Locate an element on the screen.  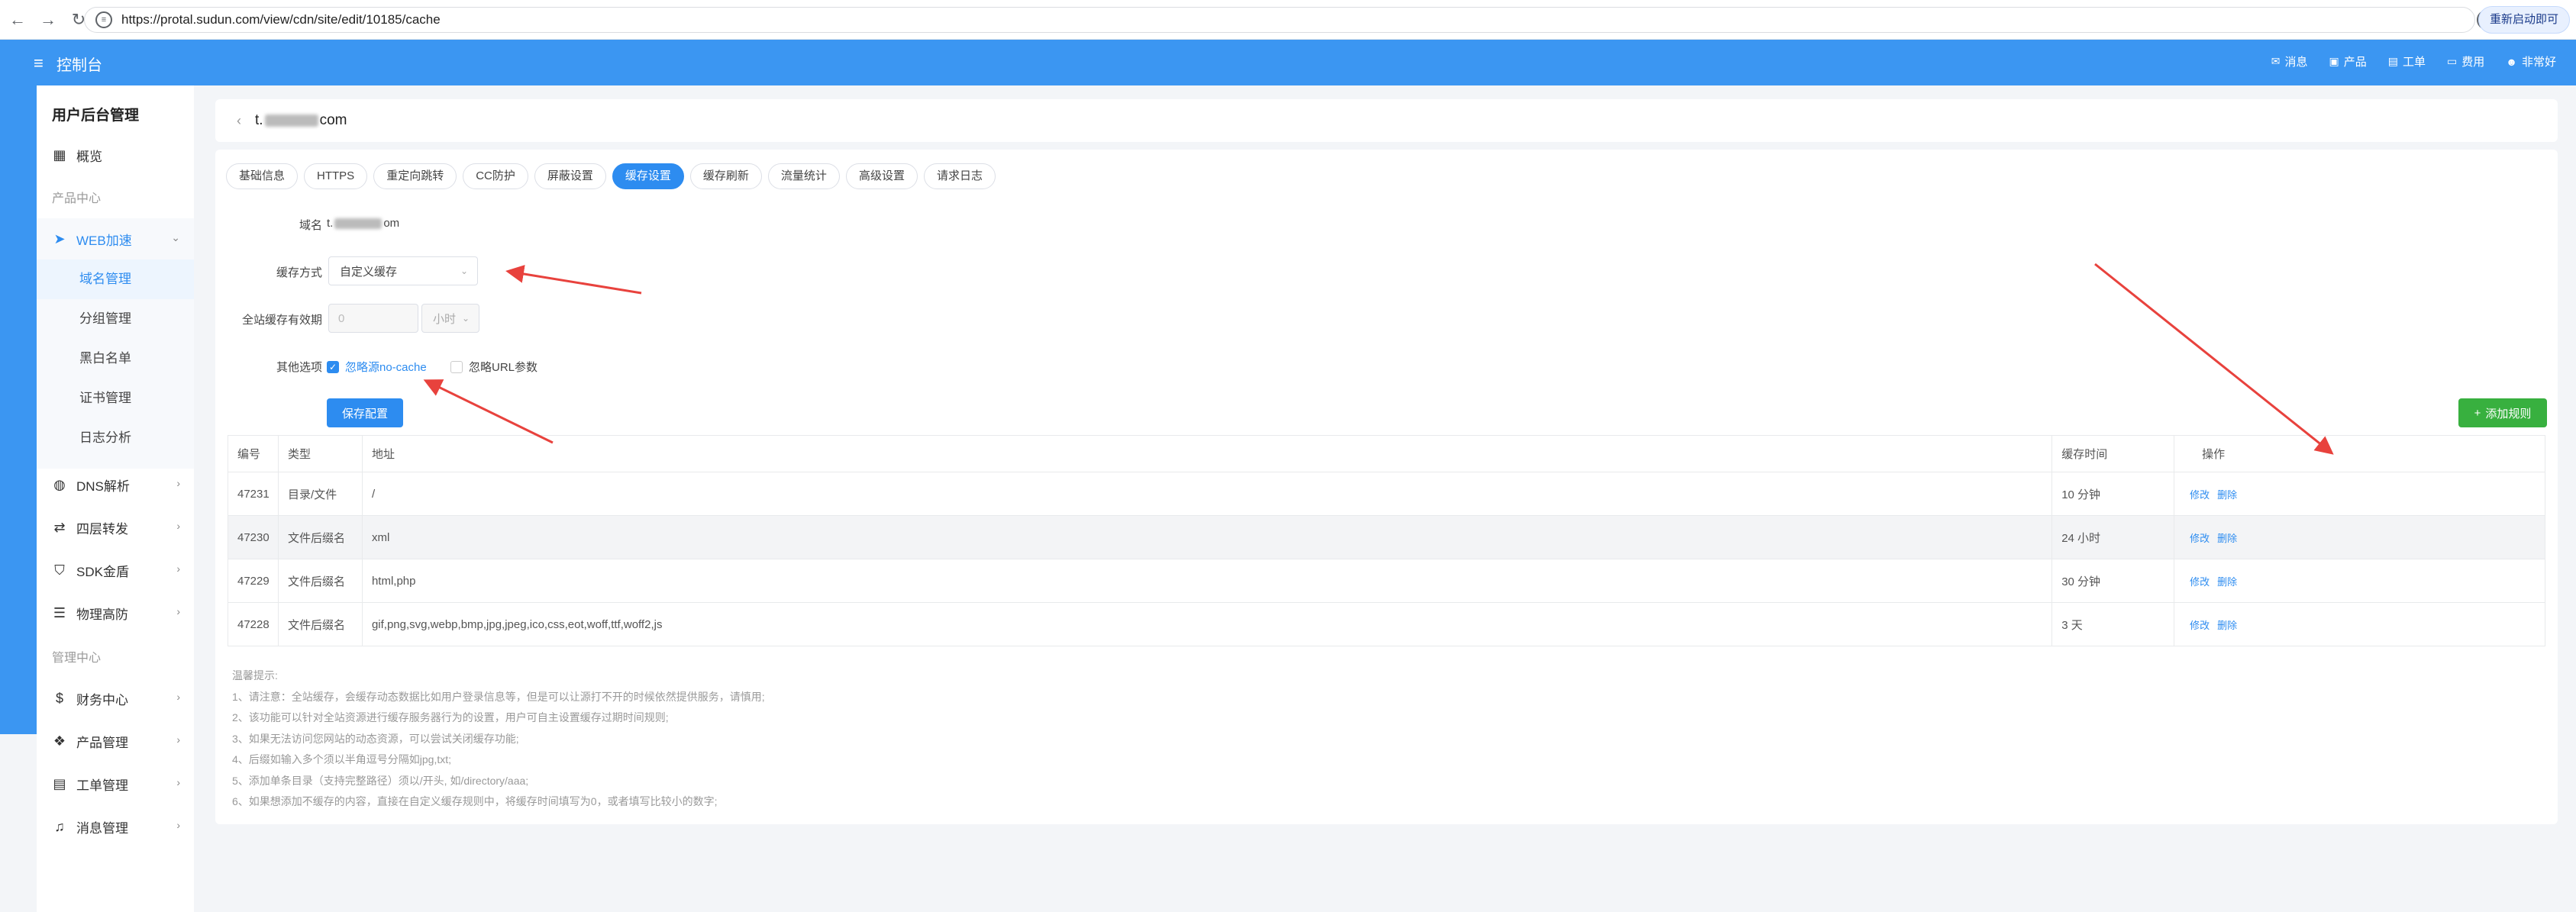
tab-basic: 基础信息 is located at coordinates (262, 176).